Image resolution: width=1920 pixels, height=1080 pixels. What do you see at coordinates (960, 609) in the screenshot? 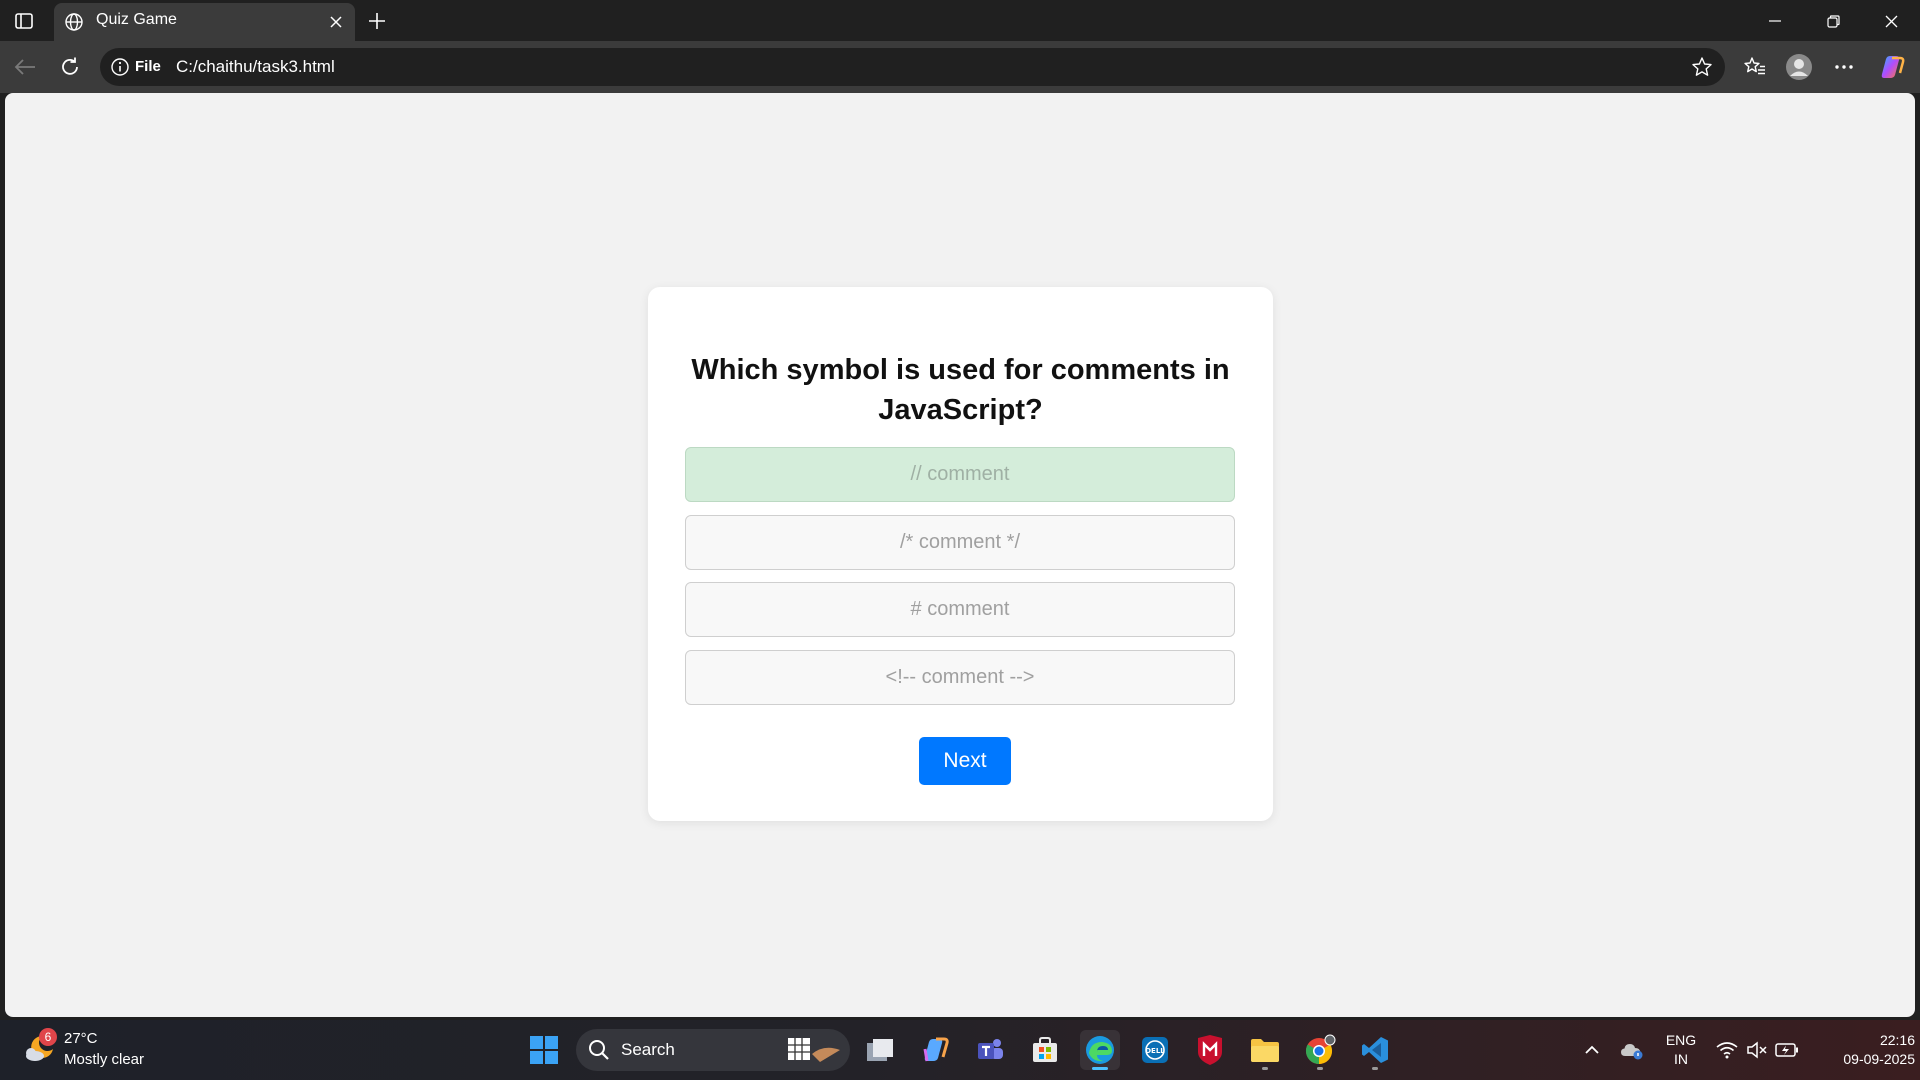
I see `option-3: # comment` at bounding box center [960, 609].